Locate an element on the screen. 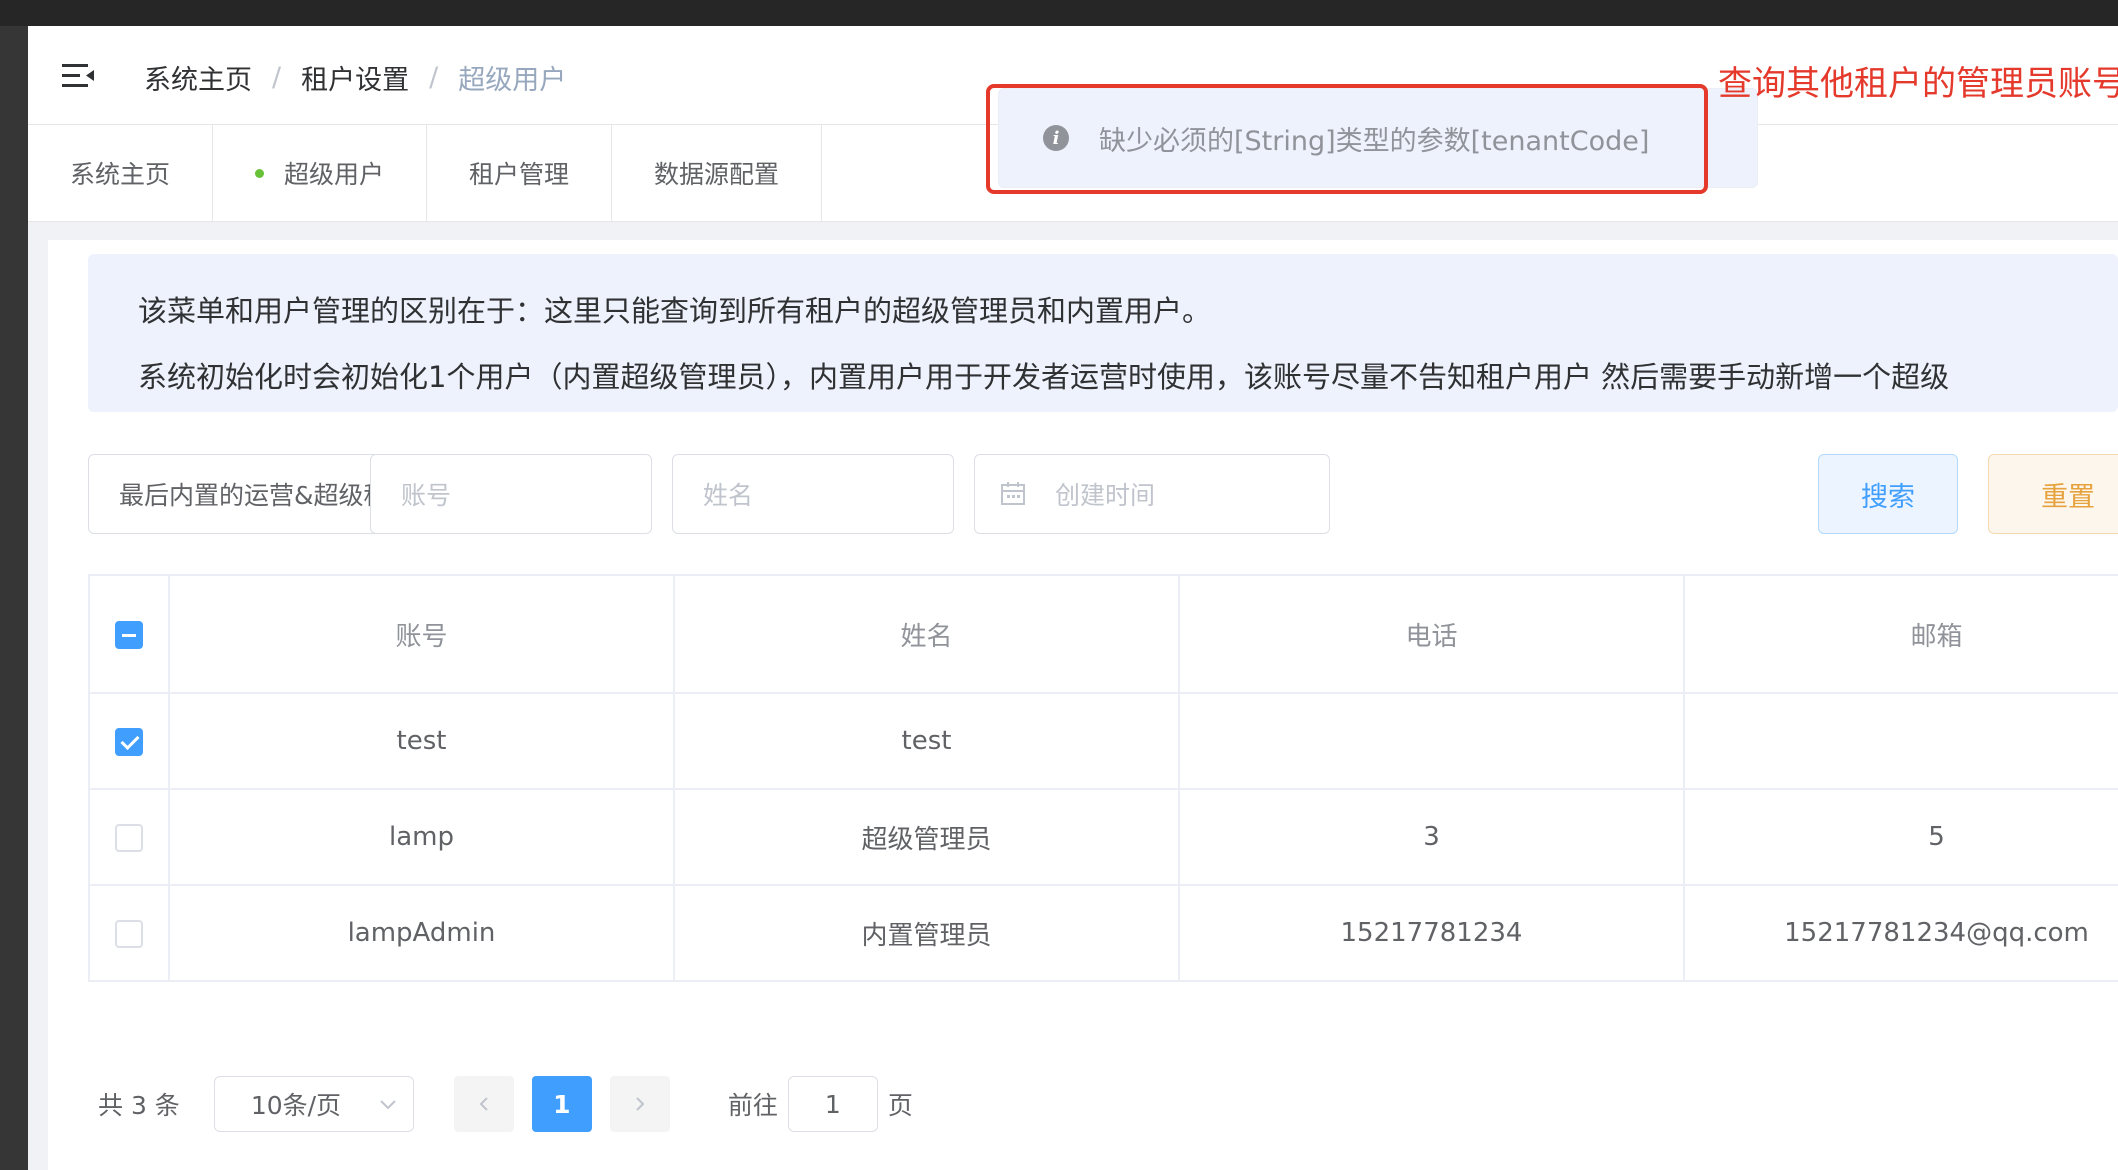 The width and height of the screenshot is (2118, 1170). header-select-all is located at coordinates (129, 634).